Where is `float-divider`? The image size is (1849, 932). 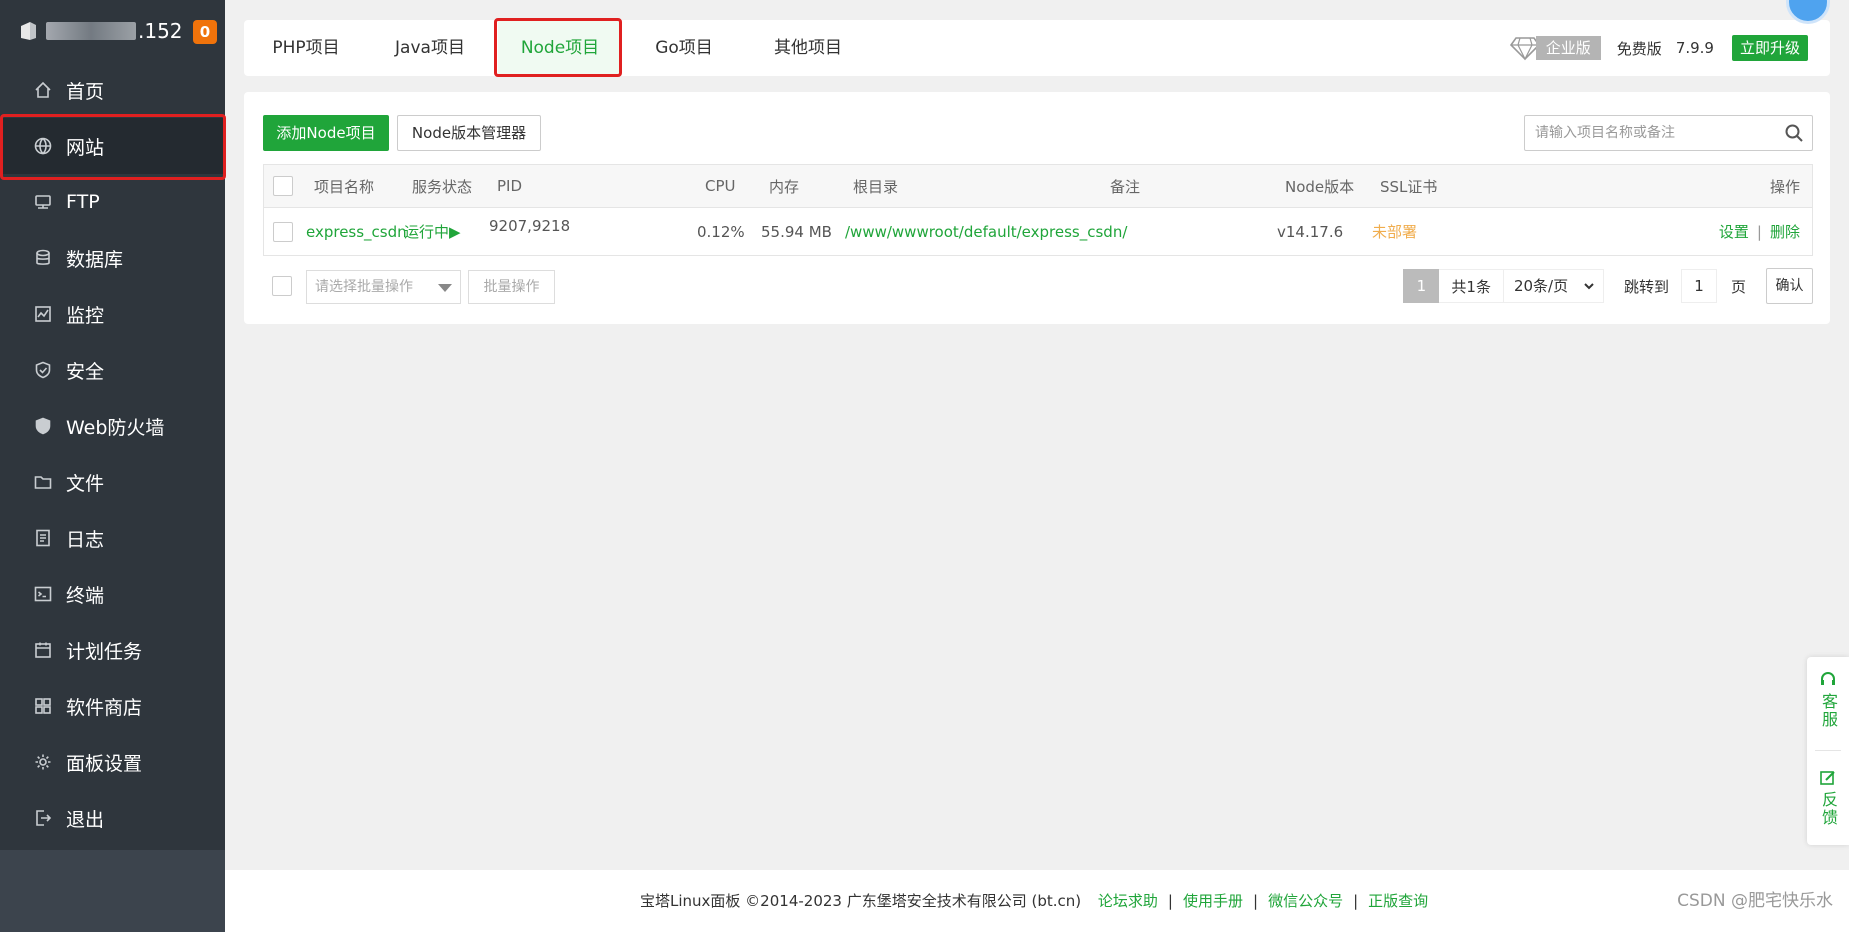
float-divider is located at coordinates (1828, 750).